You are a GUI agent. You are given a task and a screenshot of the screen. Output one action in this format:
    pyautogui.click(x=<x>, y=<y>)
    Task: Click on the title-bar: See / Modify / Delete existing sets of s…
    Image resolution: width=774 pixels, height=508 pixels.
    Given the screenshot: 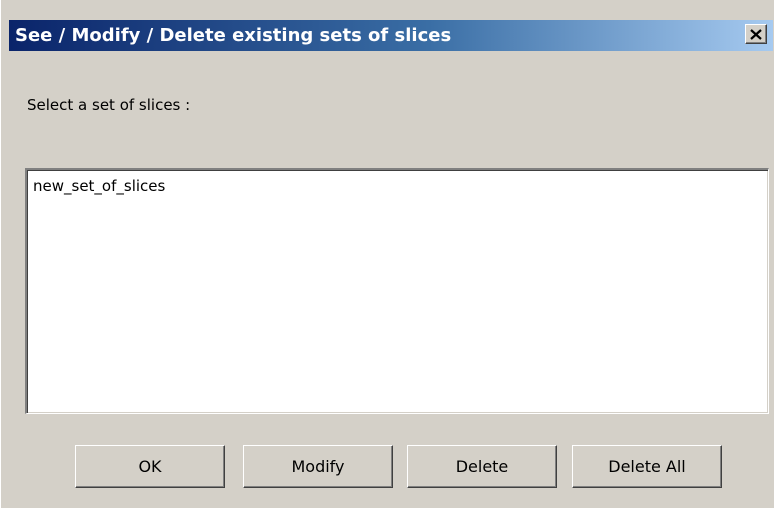 What is the action you would take?
    pyautogui.click(x=391, y=35)
    